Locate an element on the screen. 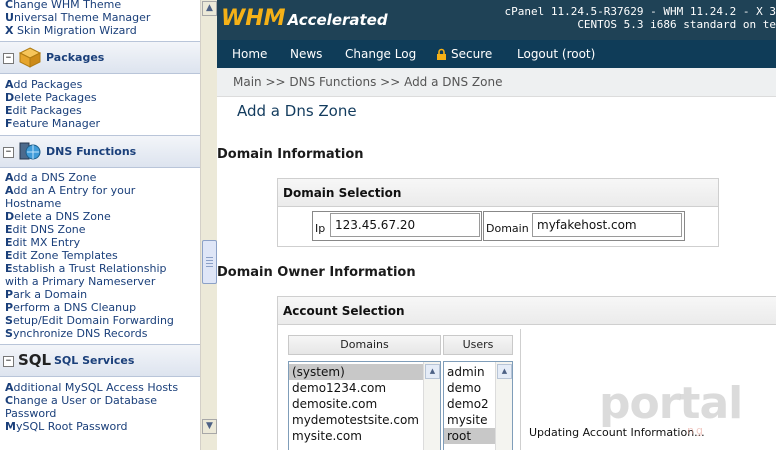 This screenshot has height=450, width=776. package-box-icon is located at coordinates (30, 57).